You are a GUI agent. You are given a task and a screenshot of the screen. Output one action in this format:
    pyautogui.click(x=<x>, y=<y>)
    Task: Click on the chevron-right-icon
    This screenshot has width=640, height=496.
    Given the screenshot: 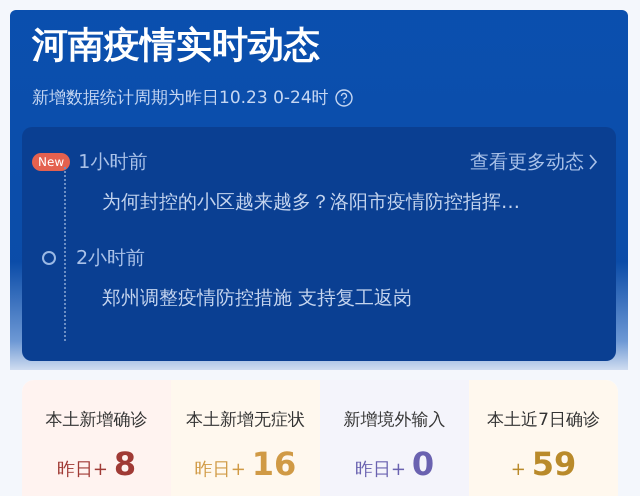 What is the action you would take?
    pyautogui.click(x=593, y=162)
    